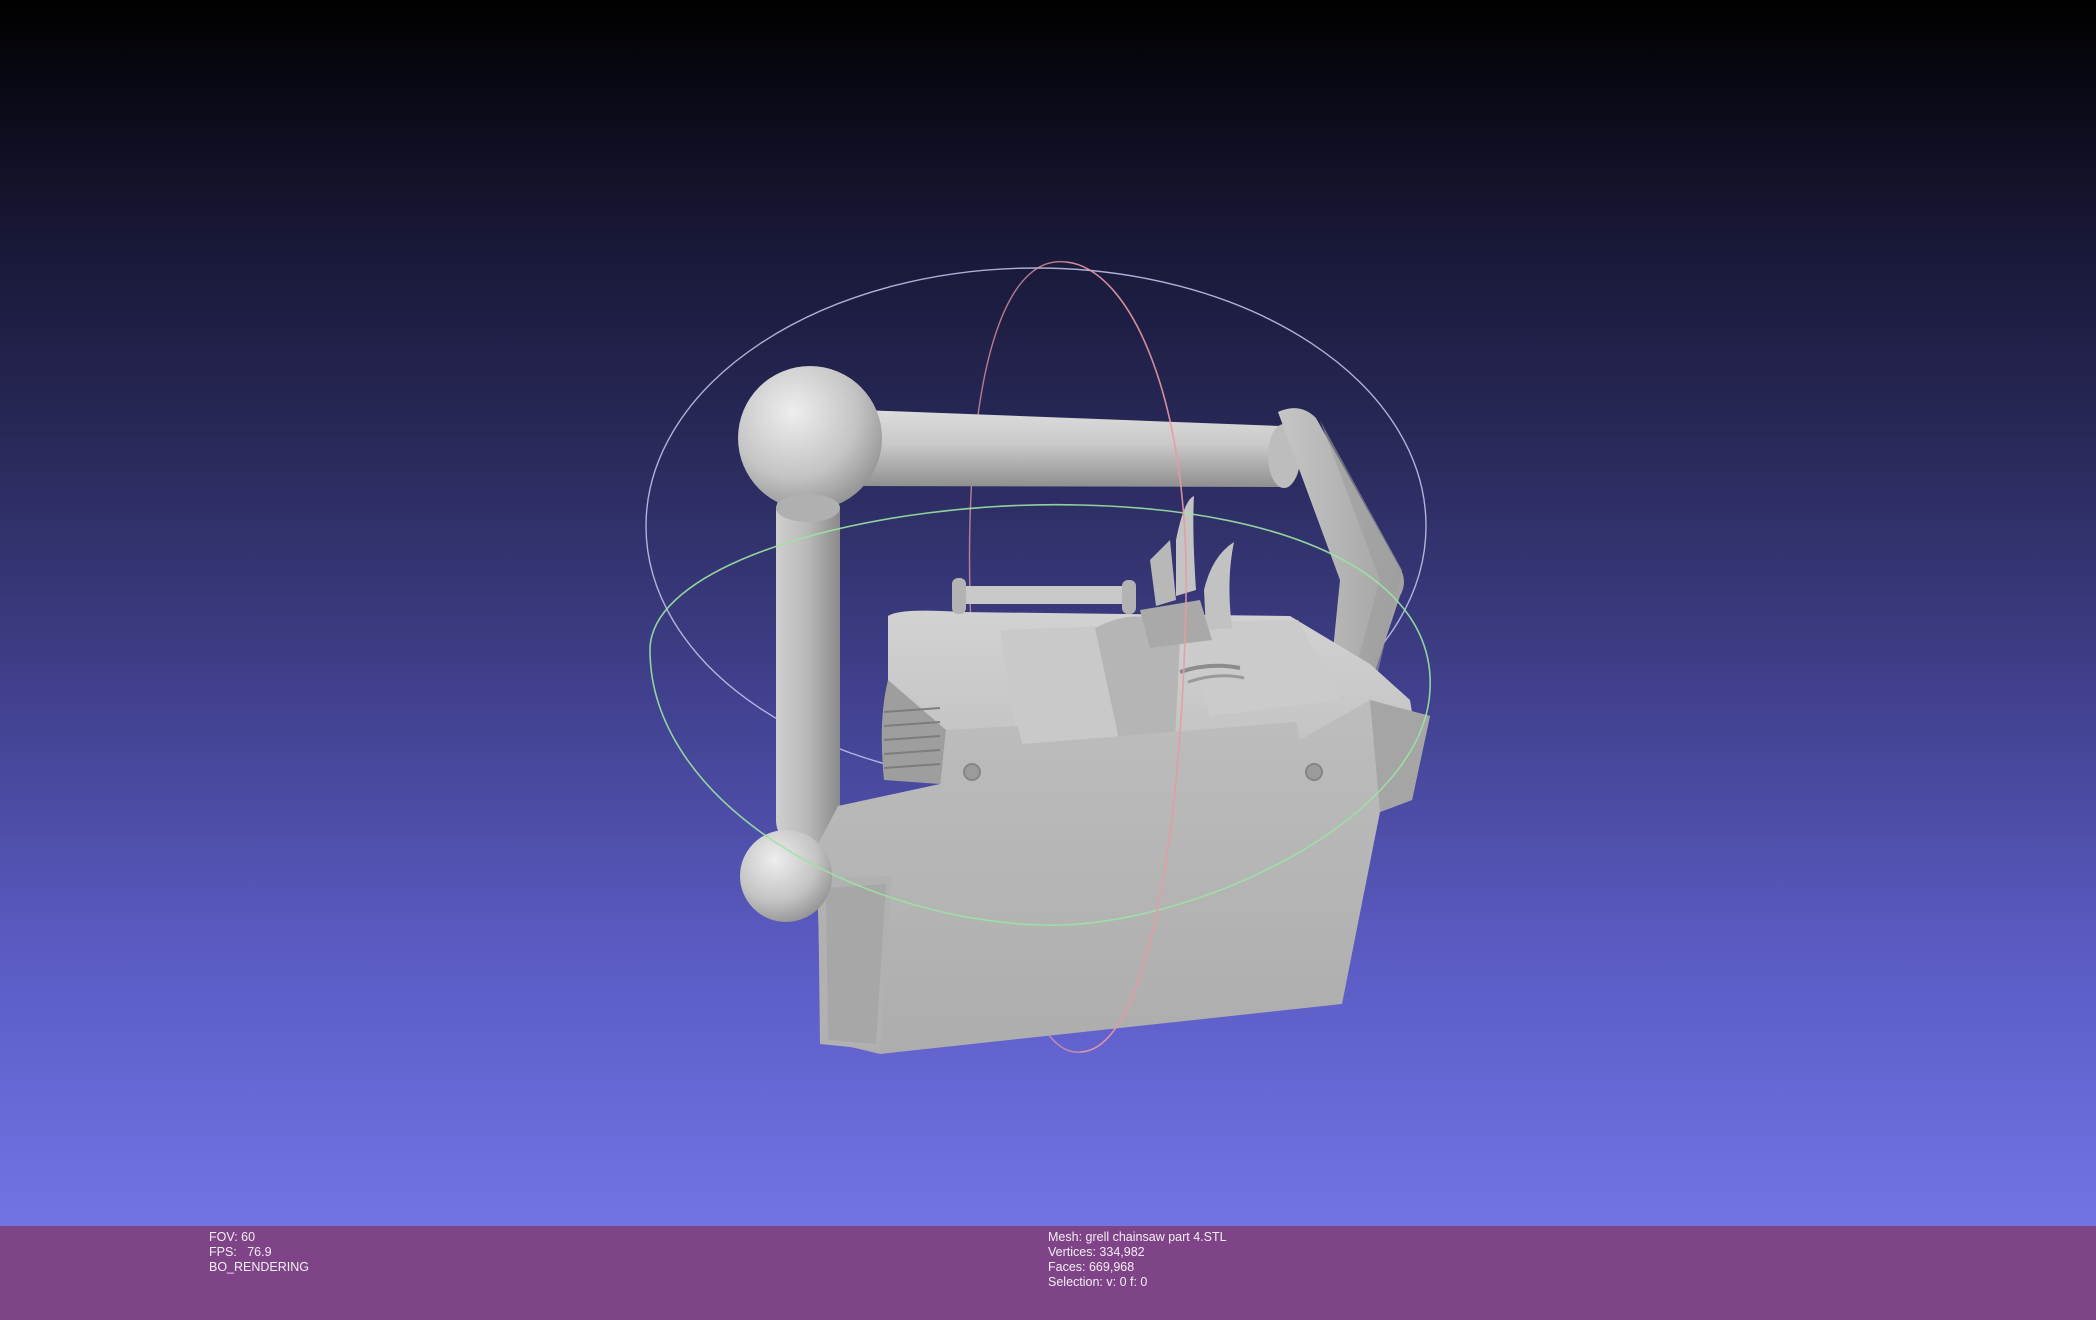 The width and height of the screenshot is (2096, 1320). Describe the element at coordinates (1137, 1237) in the screenshot. I see `mesh-name: Mesh: grell chainsaw part 4.STL` at that location.